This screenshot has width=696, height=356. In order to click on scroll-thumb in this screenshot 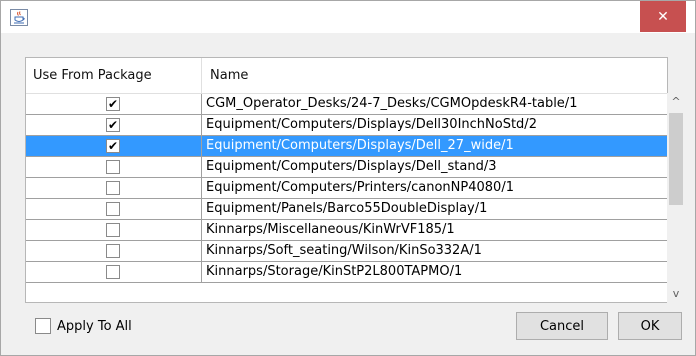, I will do `click(676, 159)`.